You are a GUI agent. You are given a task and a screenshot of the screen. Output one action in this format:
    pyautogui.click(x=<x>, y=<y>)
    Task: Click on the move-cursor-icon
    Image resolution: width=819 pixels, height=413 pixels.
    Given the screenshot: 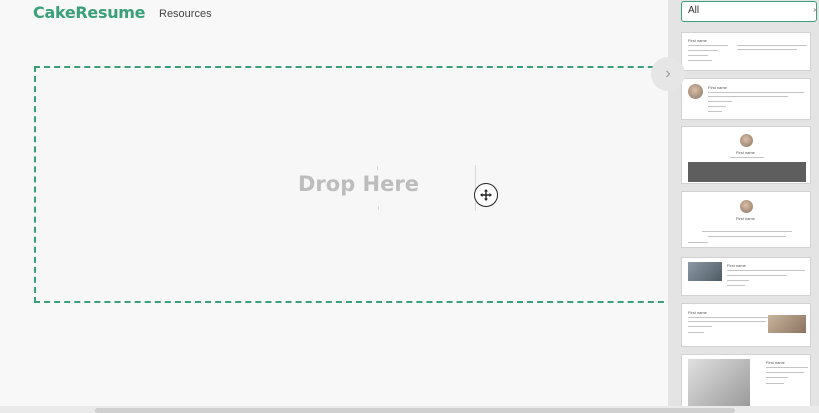 What is the action you would take?
    pyautogui.click(x=486, y=195)
    